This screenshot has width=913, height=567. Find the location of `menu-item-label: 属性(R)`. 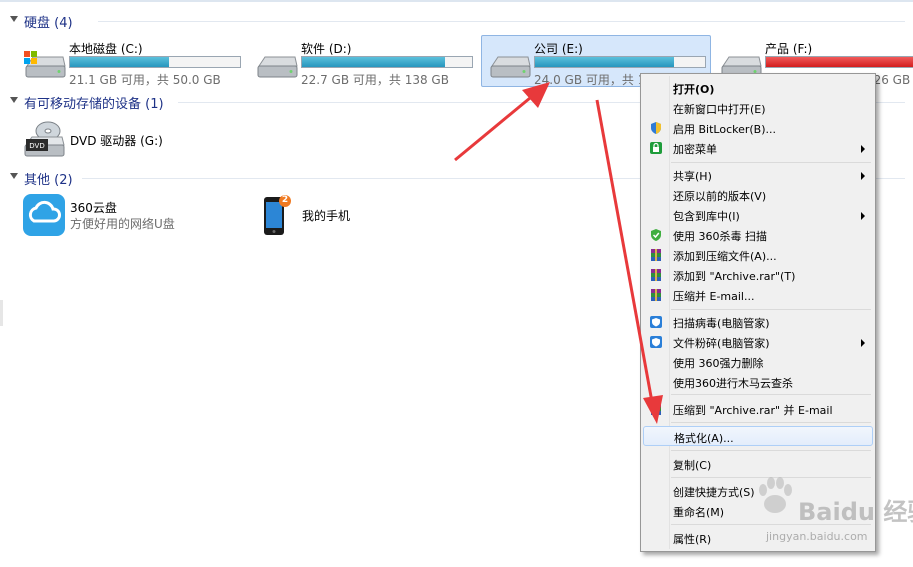

menu-item-label: 属性(R) is located at coordinates (692, 539).